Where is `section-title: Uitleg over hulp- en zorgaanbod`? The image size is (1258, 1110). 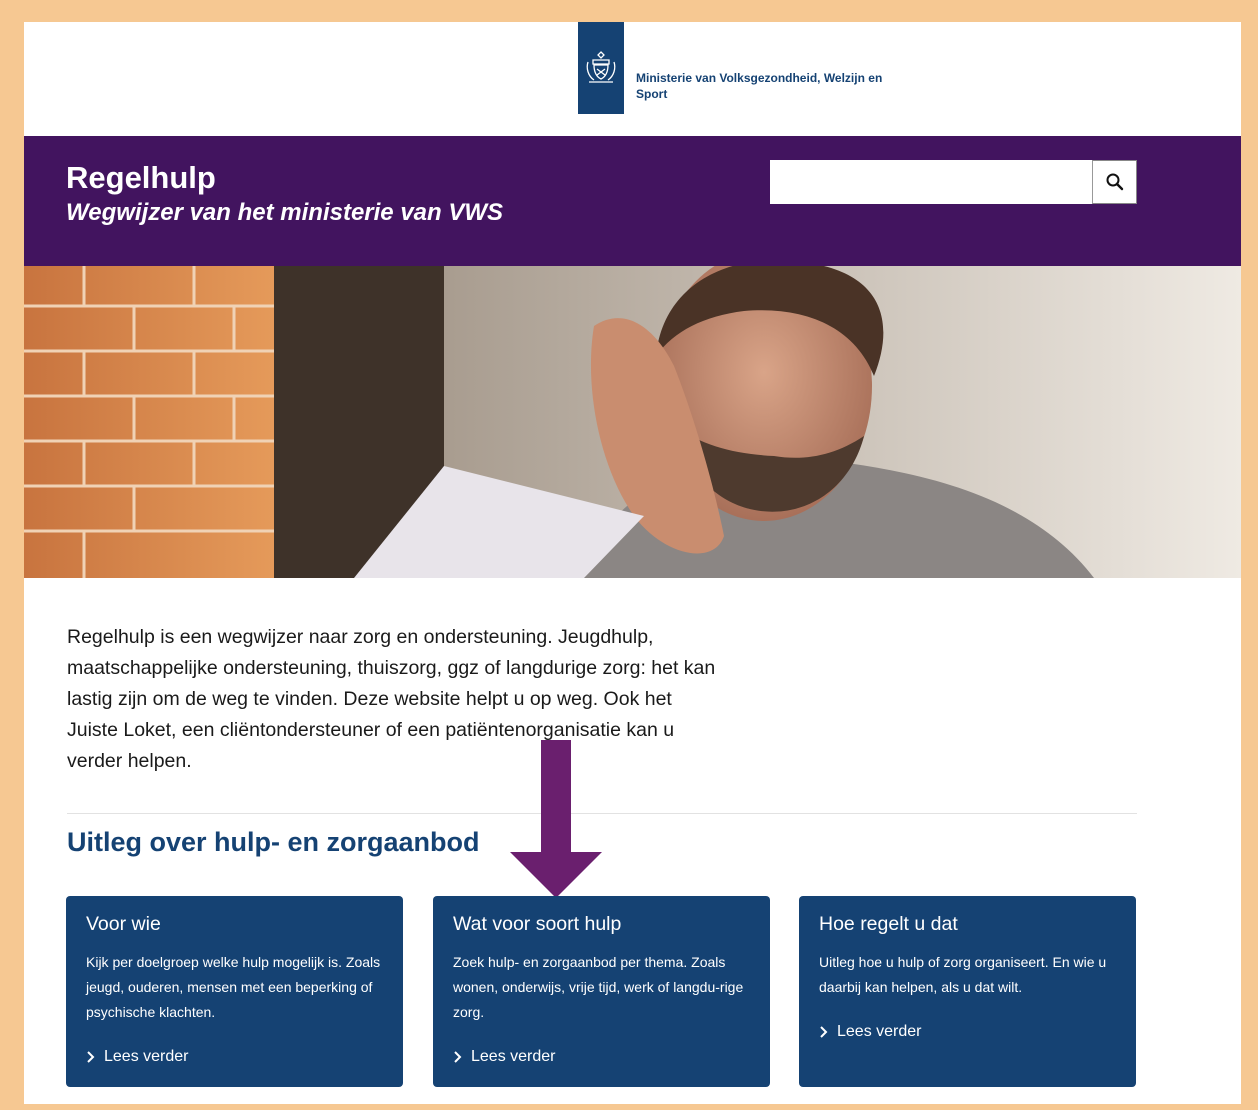
section-title: Uitleg over hulp- en zorgaanbod is located at coordinates (273, 842).